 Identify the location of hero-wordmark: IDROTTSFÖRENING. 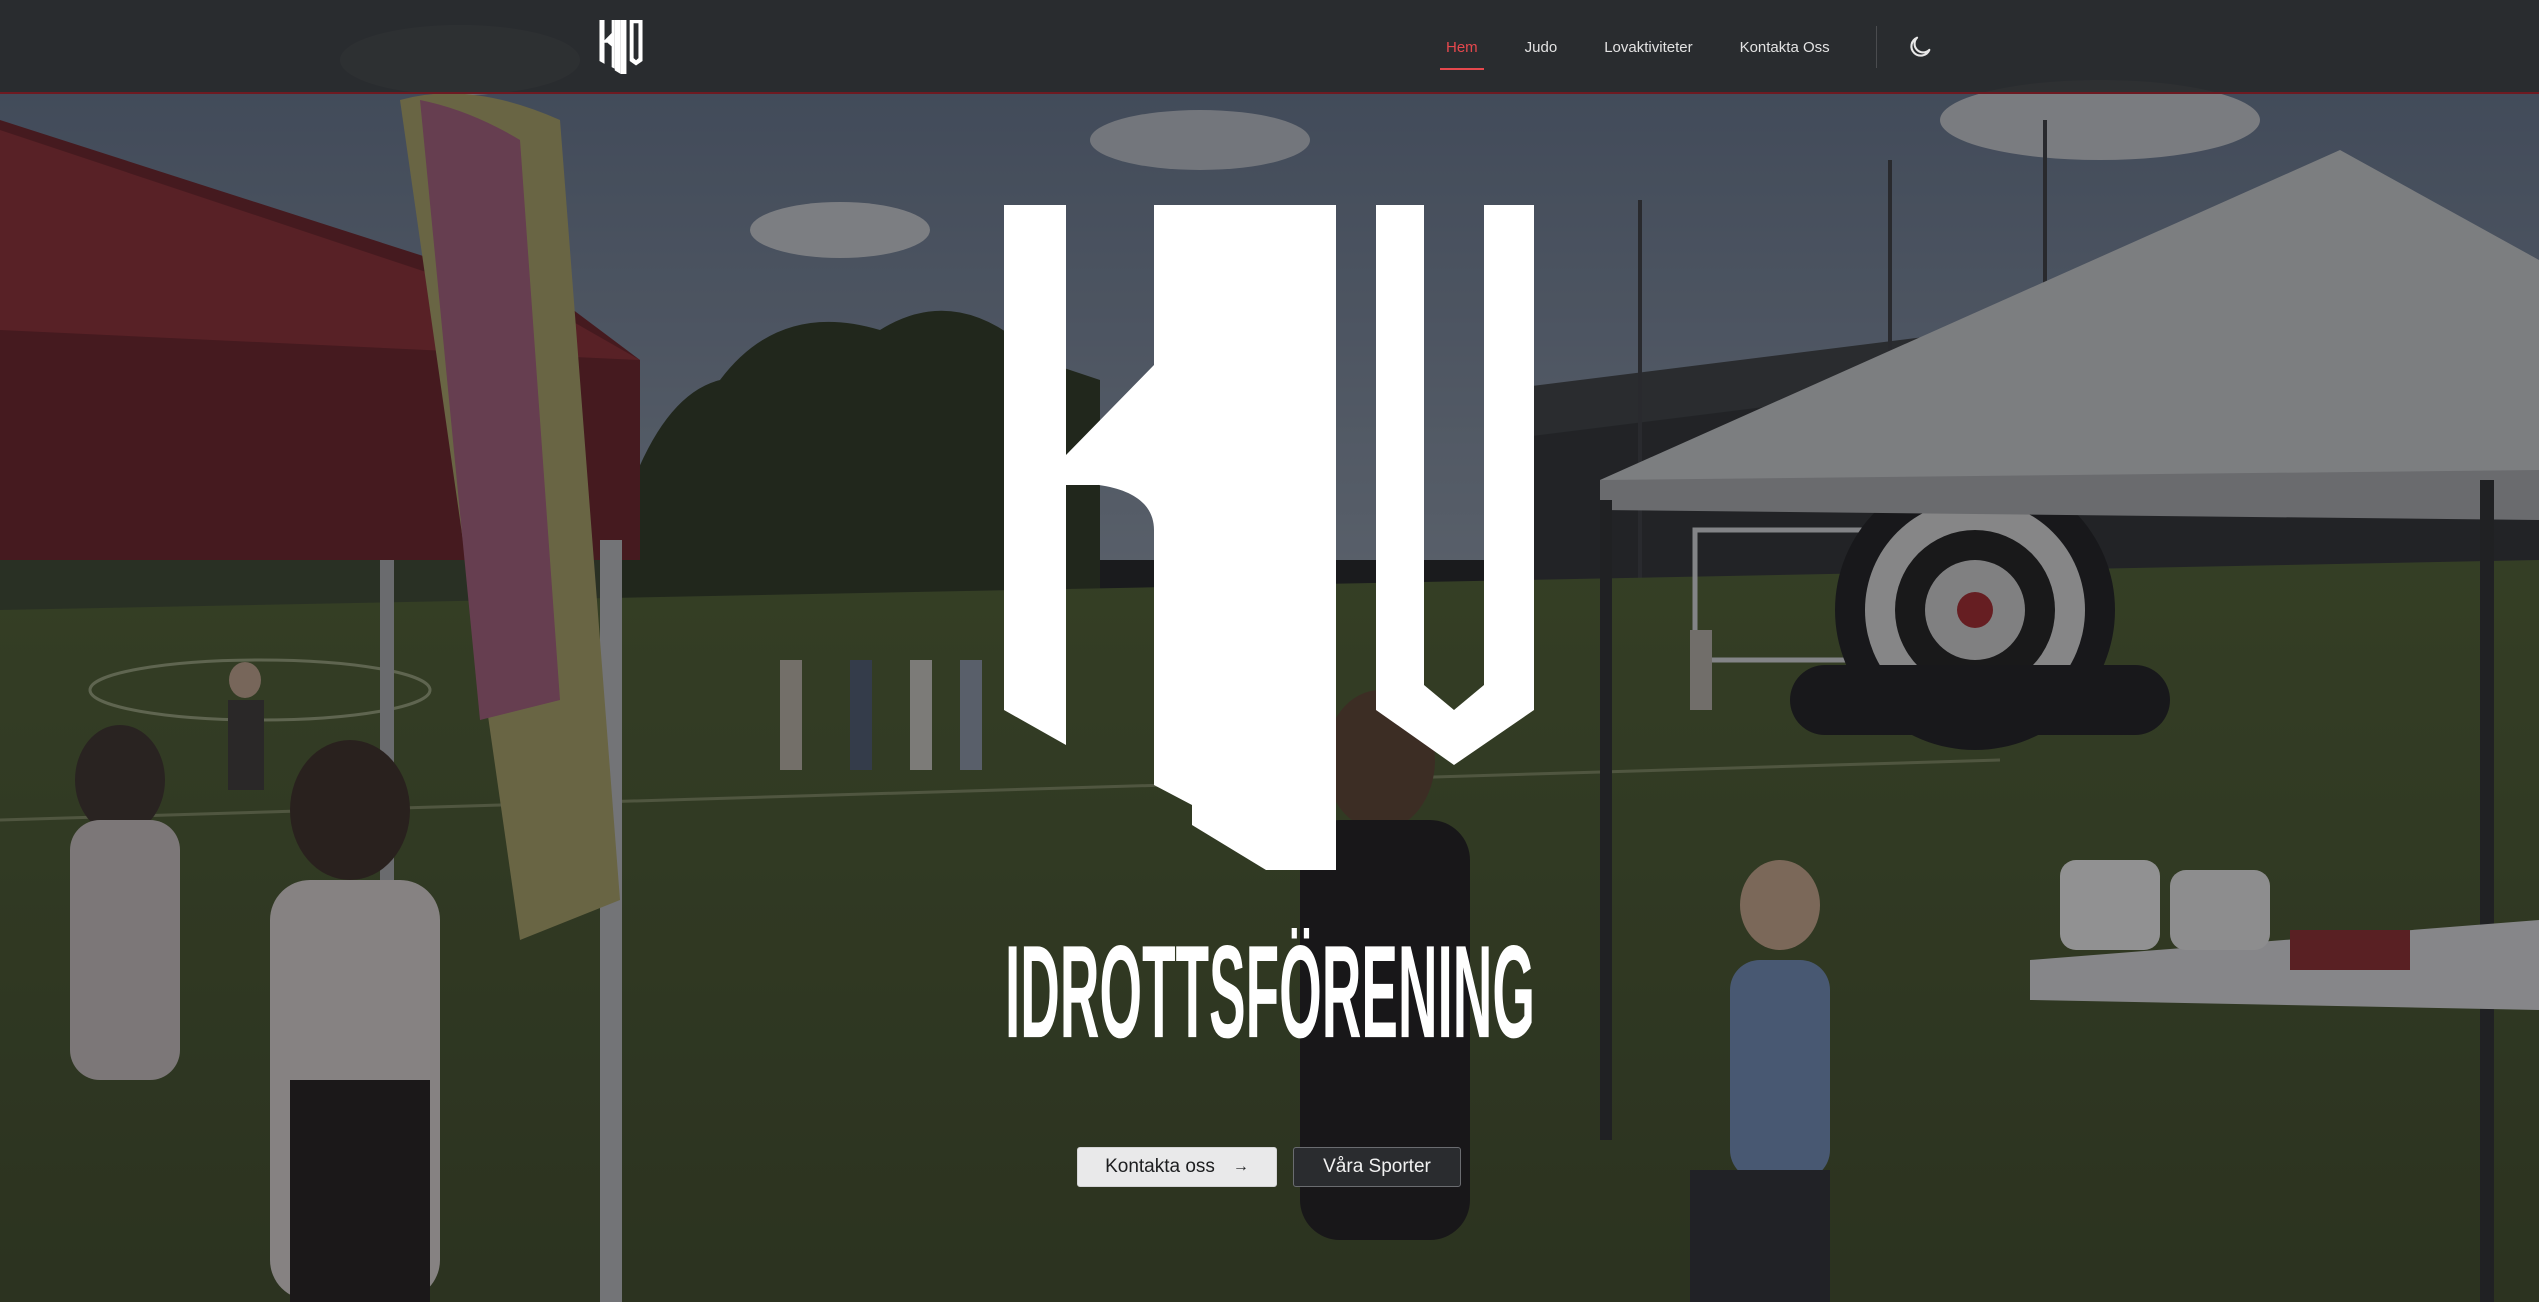
(1270, 994).